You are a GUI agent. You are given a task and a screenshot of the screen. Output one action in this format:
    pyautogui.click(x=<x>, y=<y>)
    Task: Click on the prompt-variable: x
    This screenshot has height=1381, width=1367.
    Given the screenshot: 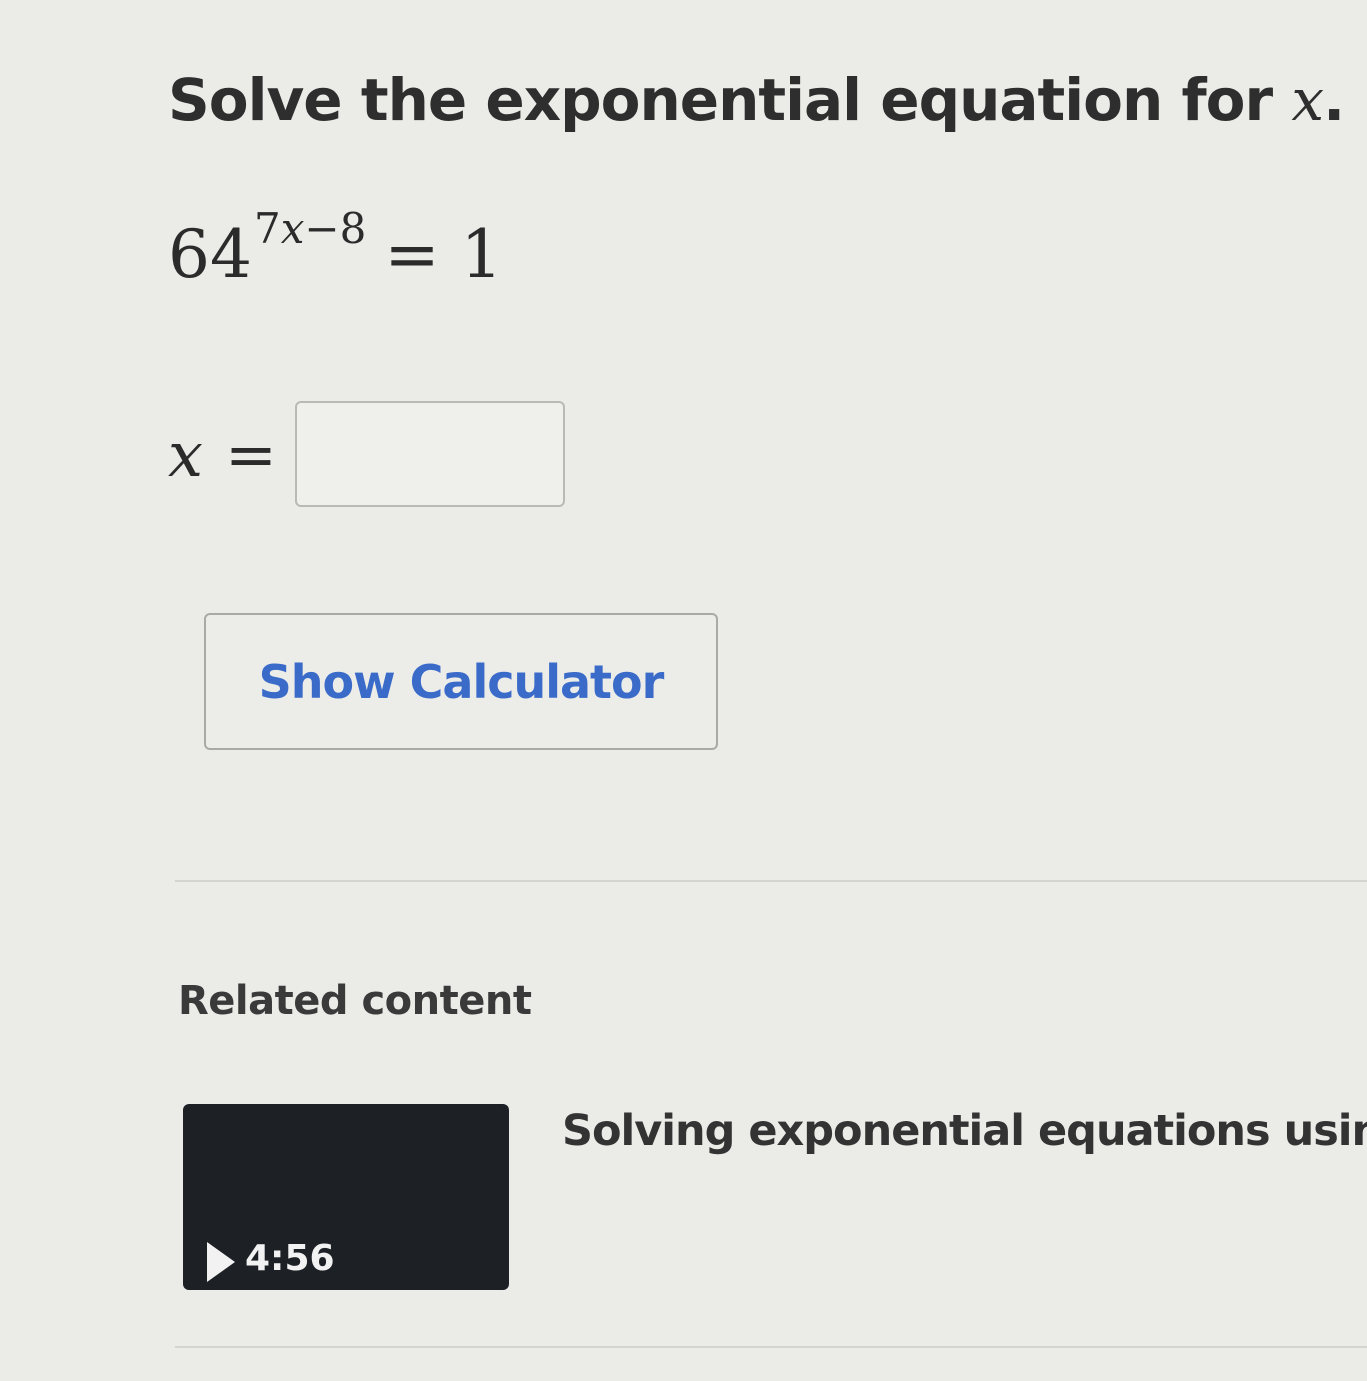 What is the action you would take?
    pyautogui.click(x=1307, y=100)
    